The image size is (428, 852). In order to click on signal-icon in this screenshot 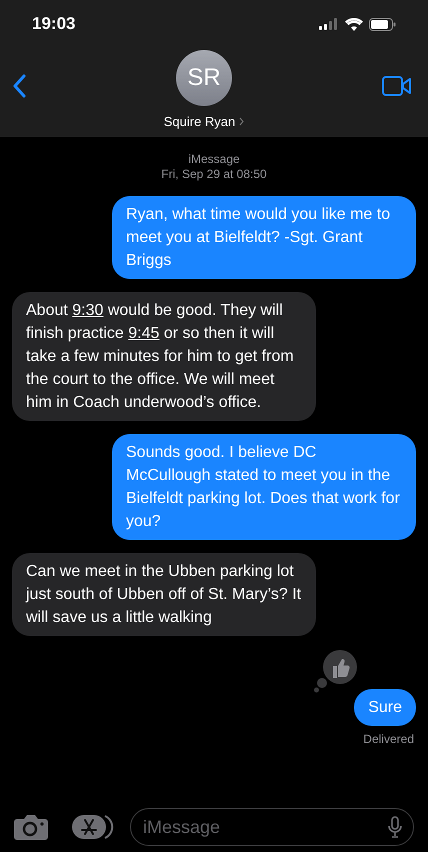, I will do `click(329, 24)`.